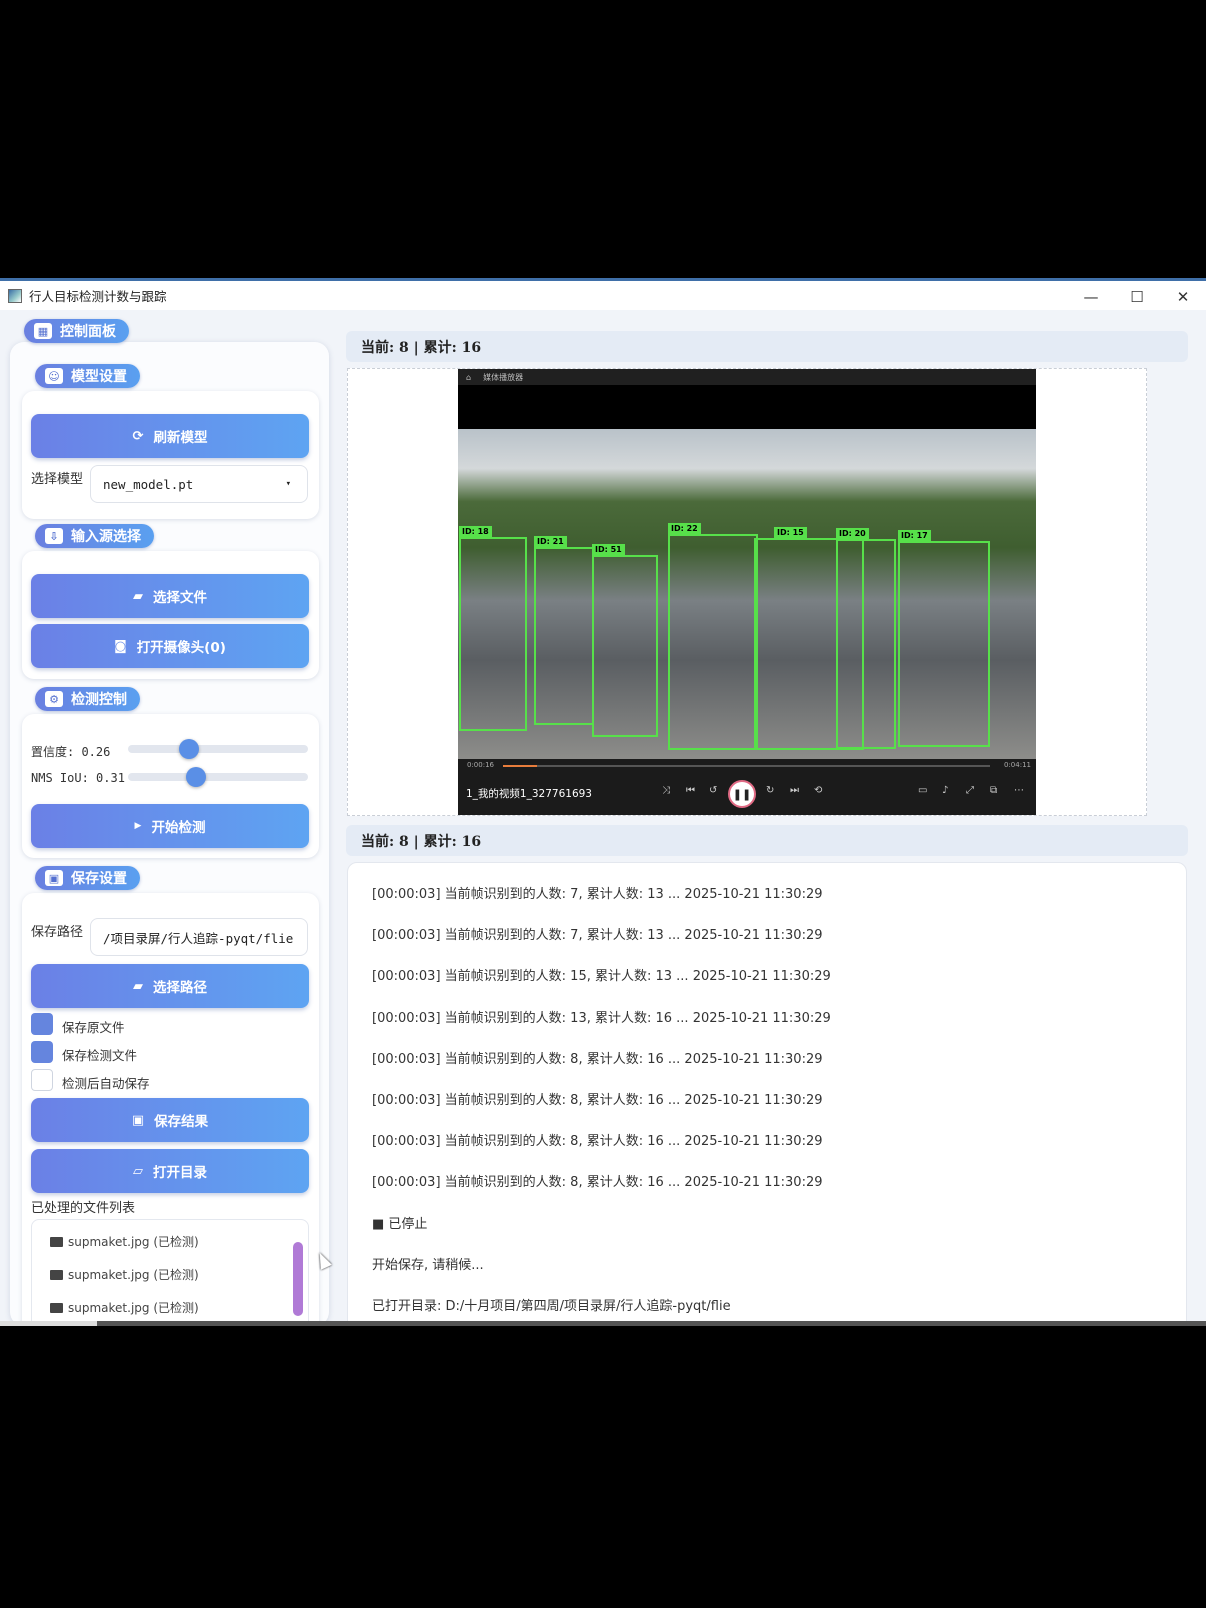  Describe the element at coordinates (767, 840) in the screenshot. I see `status-bar-bottom: 当前: 8 | 累计: 16` at that location.